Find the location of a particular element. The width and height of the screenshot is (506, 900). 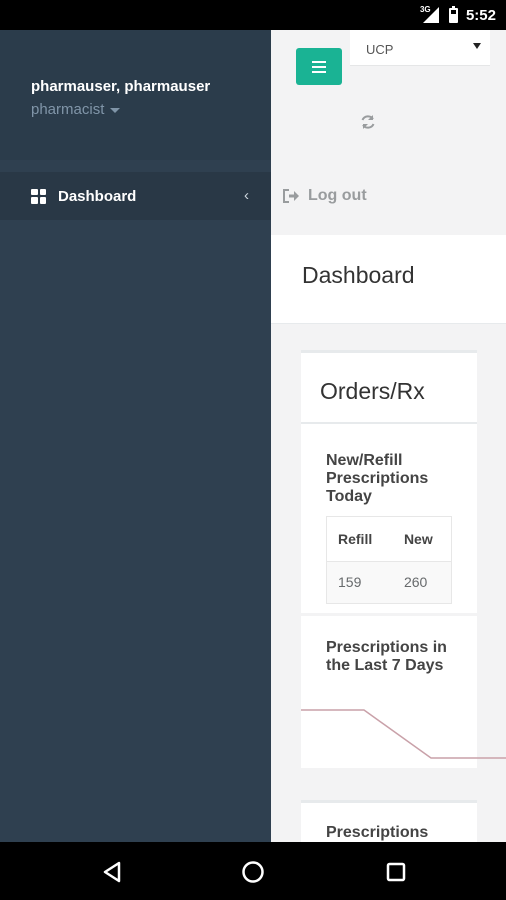

chart-series-line is located at coordinates (403, 734).